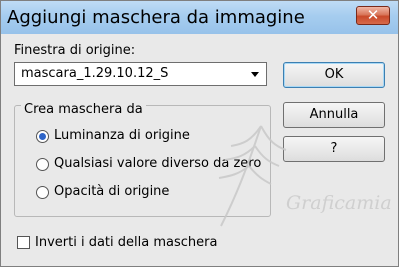  Describe the element at coordinates (75, 50) in the screenshot. I see `source-window-label: Finestra di origine:` at that location.